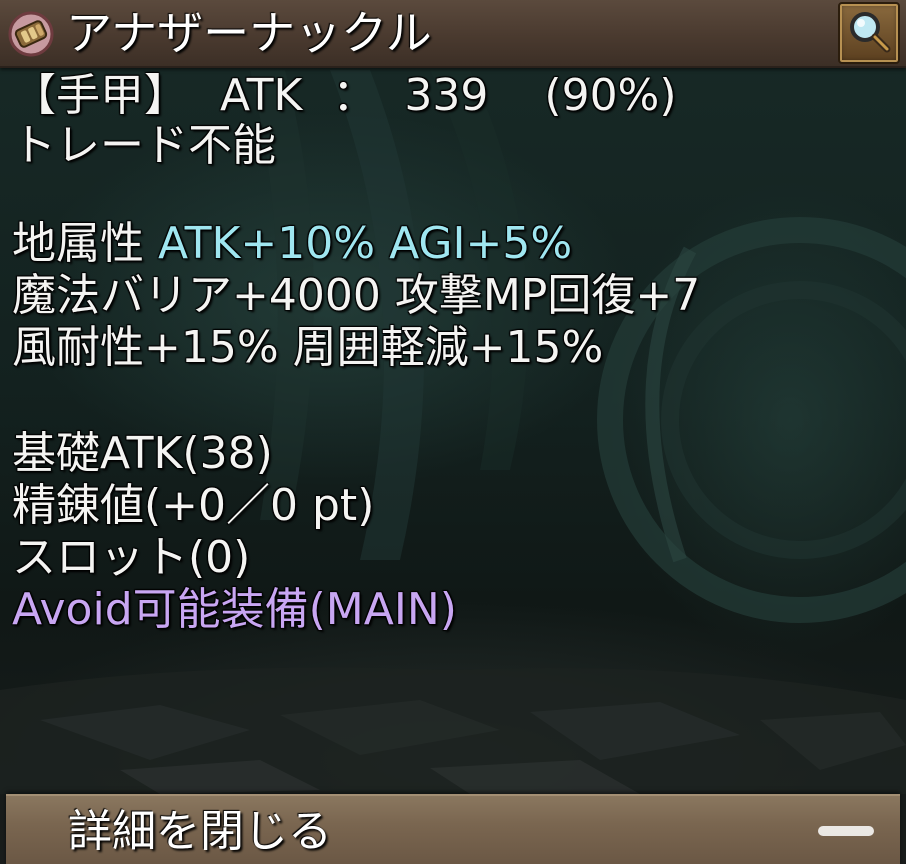 Image resolution: width=906 pixels, height=864 pixels. I want to click on ability-line-2: 魔法バリア+4000 攻撃MP回復+7, so click(356, 295).